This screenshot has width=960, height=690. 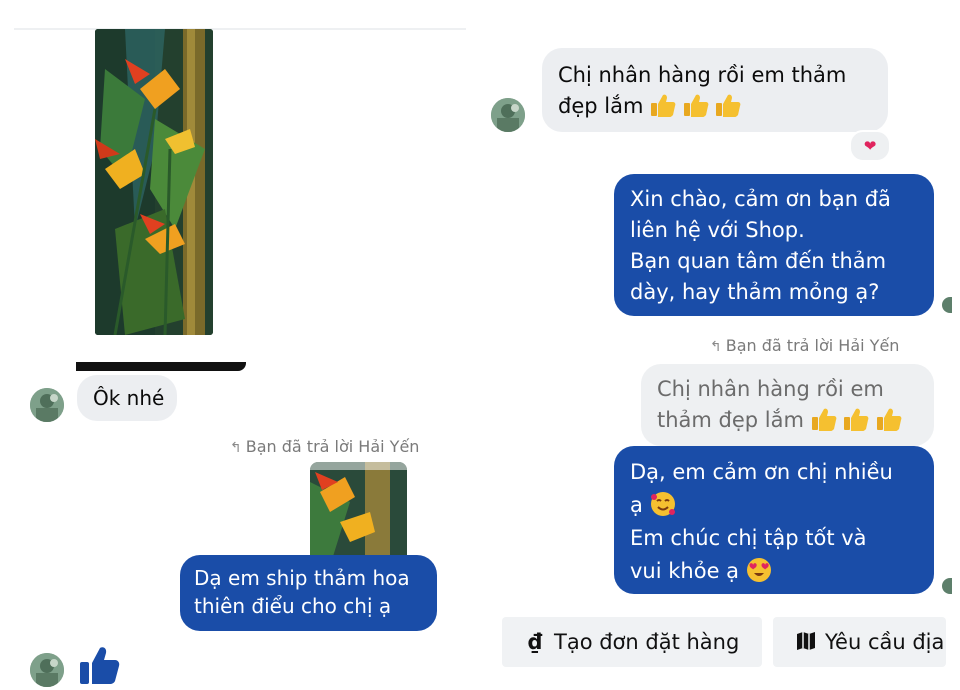 I want to click on request-address-button: Yêu cầu địa, so click(x=859, y=642).